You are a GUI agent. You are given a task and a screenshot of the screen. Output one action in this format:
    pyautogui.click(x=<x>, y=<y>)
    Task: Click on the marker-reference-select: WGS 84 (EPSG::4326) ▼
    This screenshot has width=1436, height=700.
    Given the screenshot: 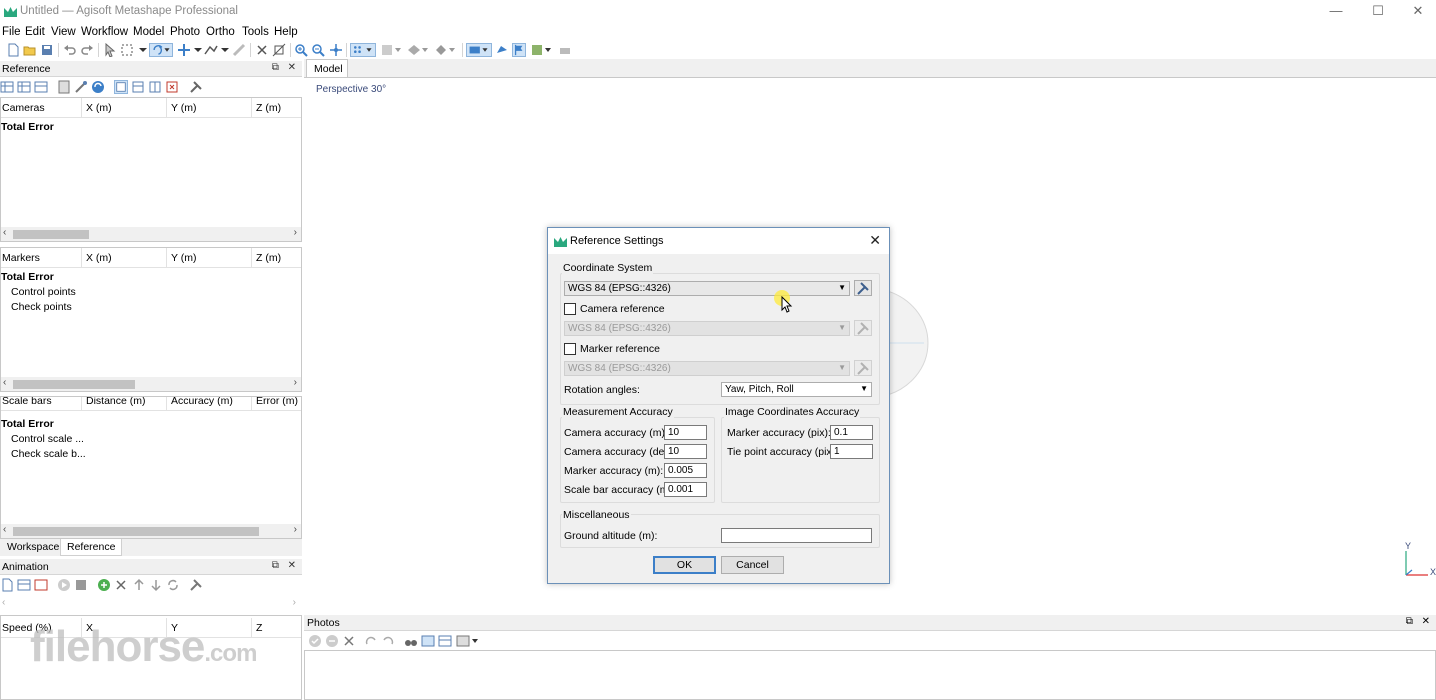 What is the action you would take?
    pyautogui.click(x=707, y=368)
    